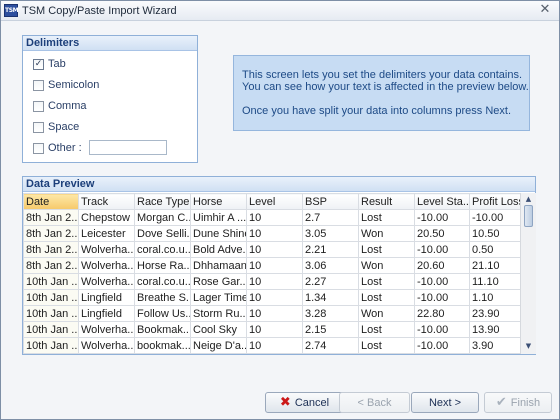  I want to click on column-header: Level, so click(274, 201).